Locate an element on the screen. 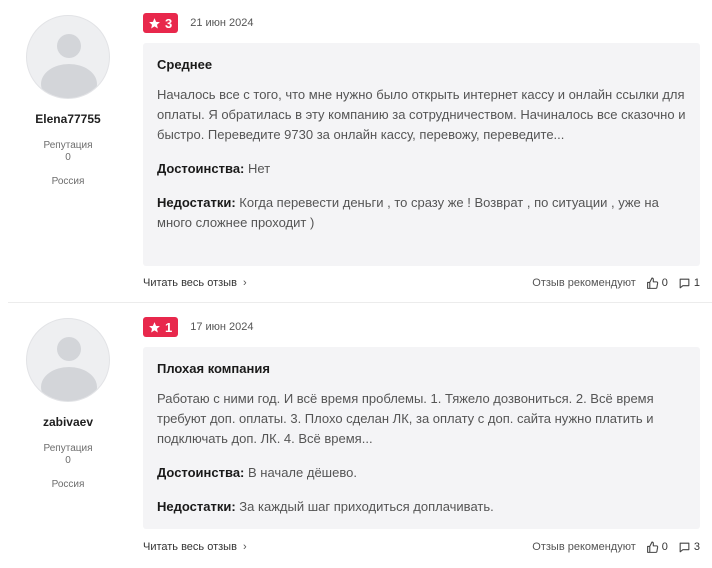 The height and width of the screenshot is (568, 712). pros-text: Нет is located at coordinates (259, 168).